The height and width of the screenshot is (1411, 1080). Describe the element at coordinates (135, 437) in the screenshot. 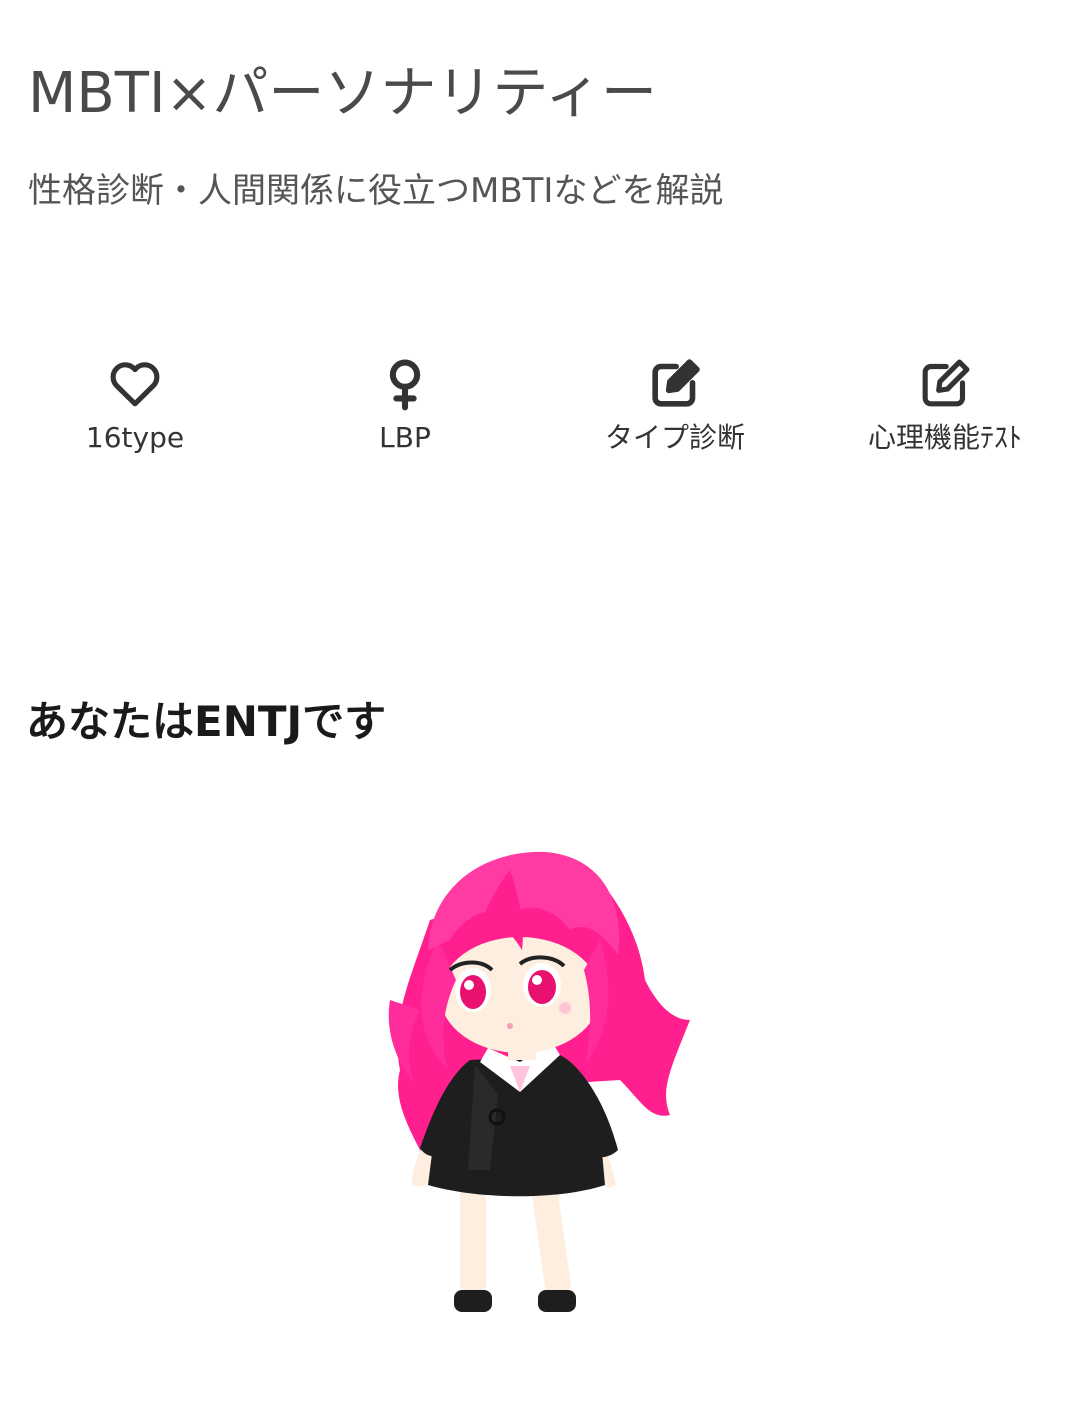

I see `nav-item-label: 16type` at that location.